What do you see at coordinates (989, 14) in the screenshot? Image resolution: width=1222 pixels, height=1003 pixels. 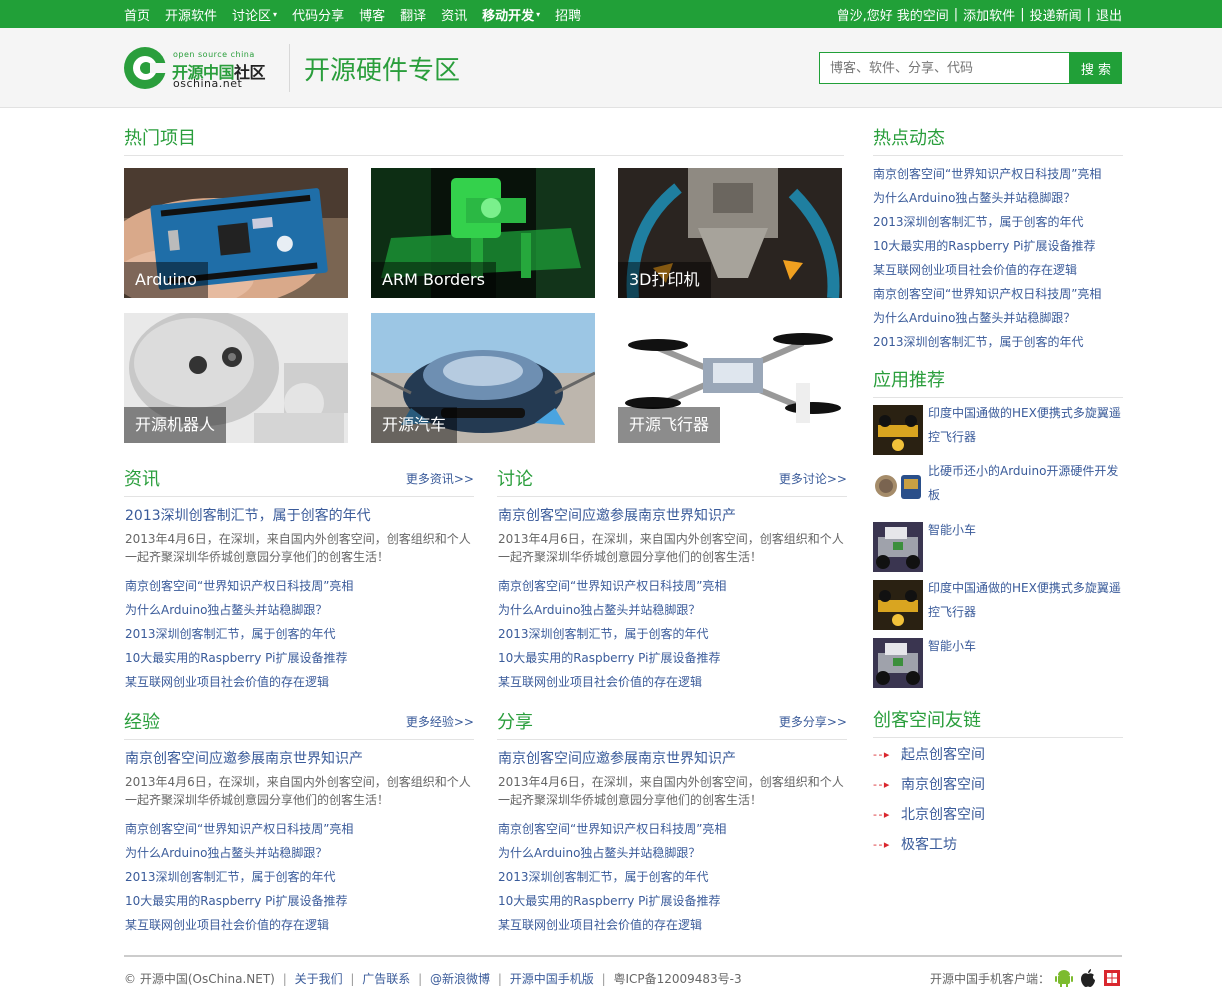 I see `add-software-link: 添加软件` at bounding box center [989, 14].